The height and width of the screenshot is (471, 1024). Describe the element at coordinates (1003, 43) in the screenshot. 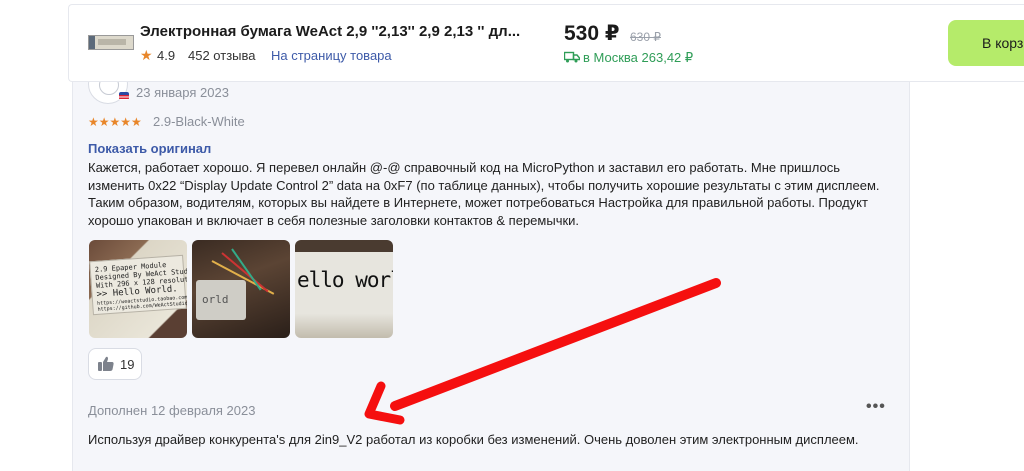

I see `add-to-cart-label: В корз` at that location.